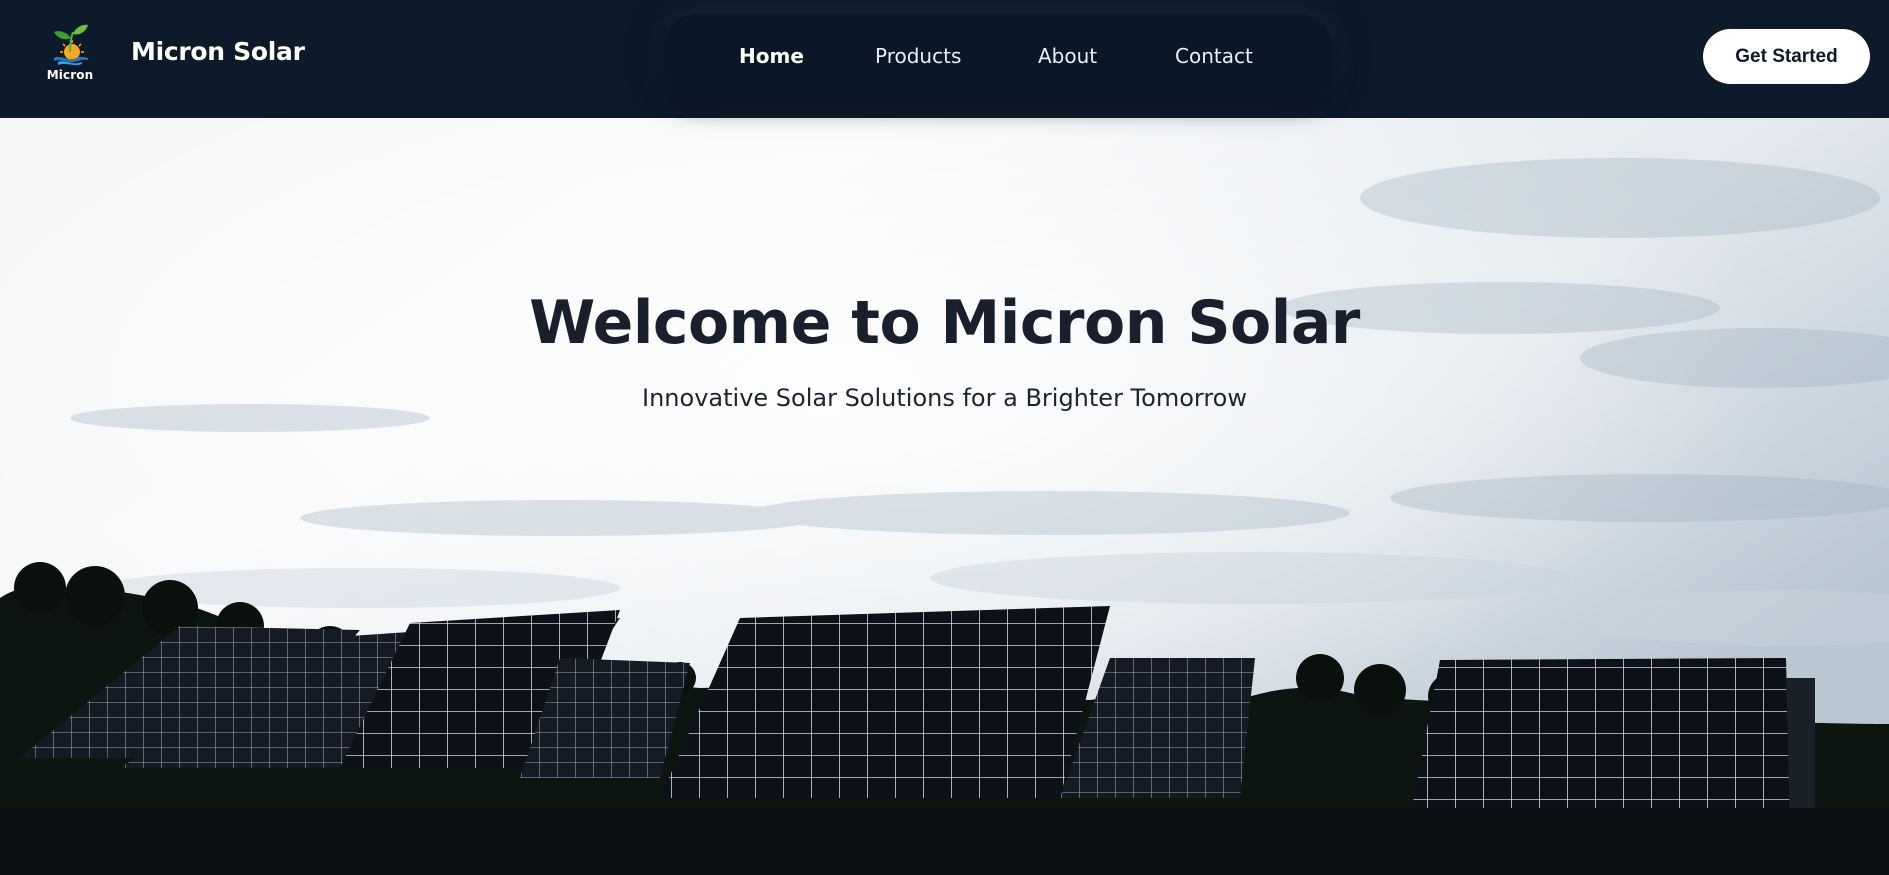 The image size is (1889, 875). Describe the element at coordinates (918, 56) in the screenshot. I see `nav-item-products: Products` at that location.